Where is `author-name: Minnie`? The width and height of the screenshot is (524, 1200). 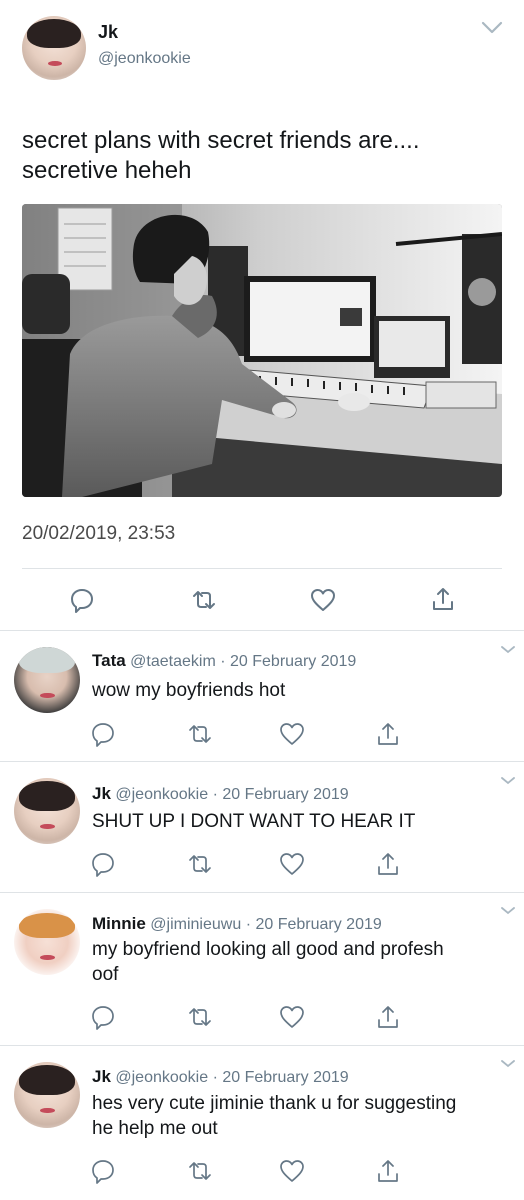 author-name: Minnie is located at coordinates (119, 923).